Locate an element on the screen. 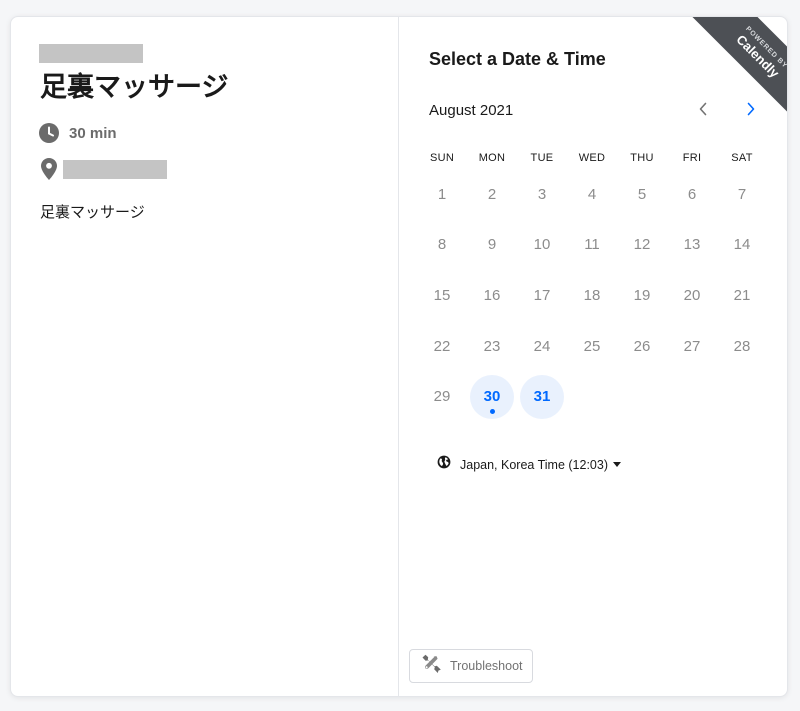  calendar-day: 12 is located at coordinates (642, 245).